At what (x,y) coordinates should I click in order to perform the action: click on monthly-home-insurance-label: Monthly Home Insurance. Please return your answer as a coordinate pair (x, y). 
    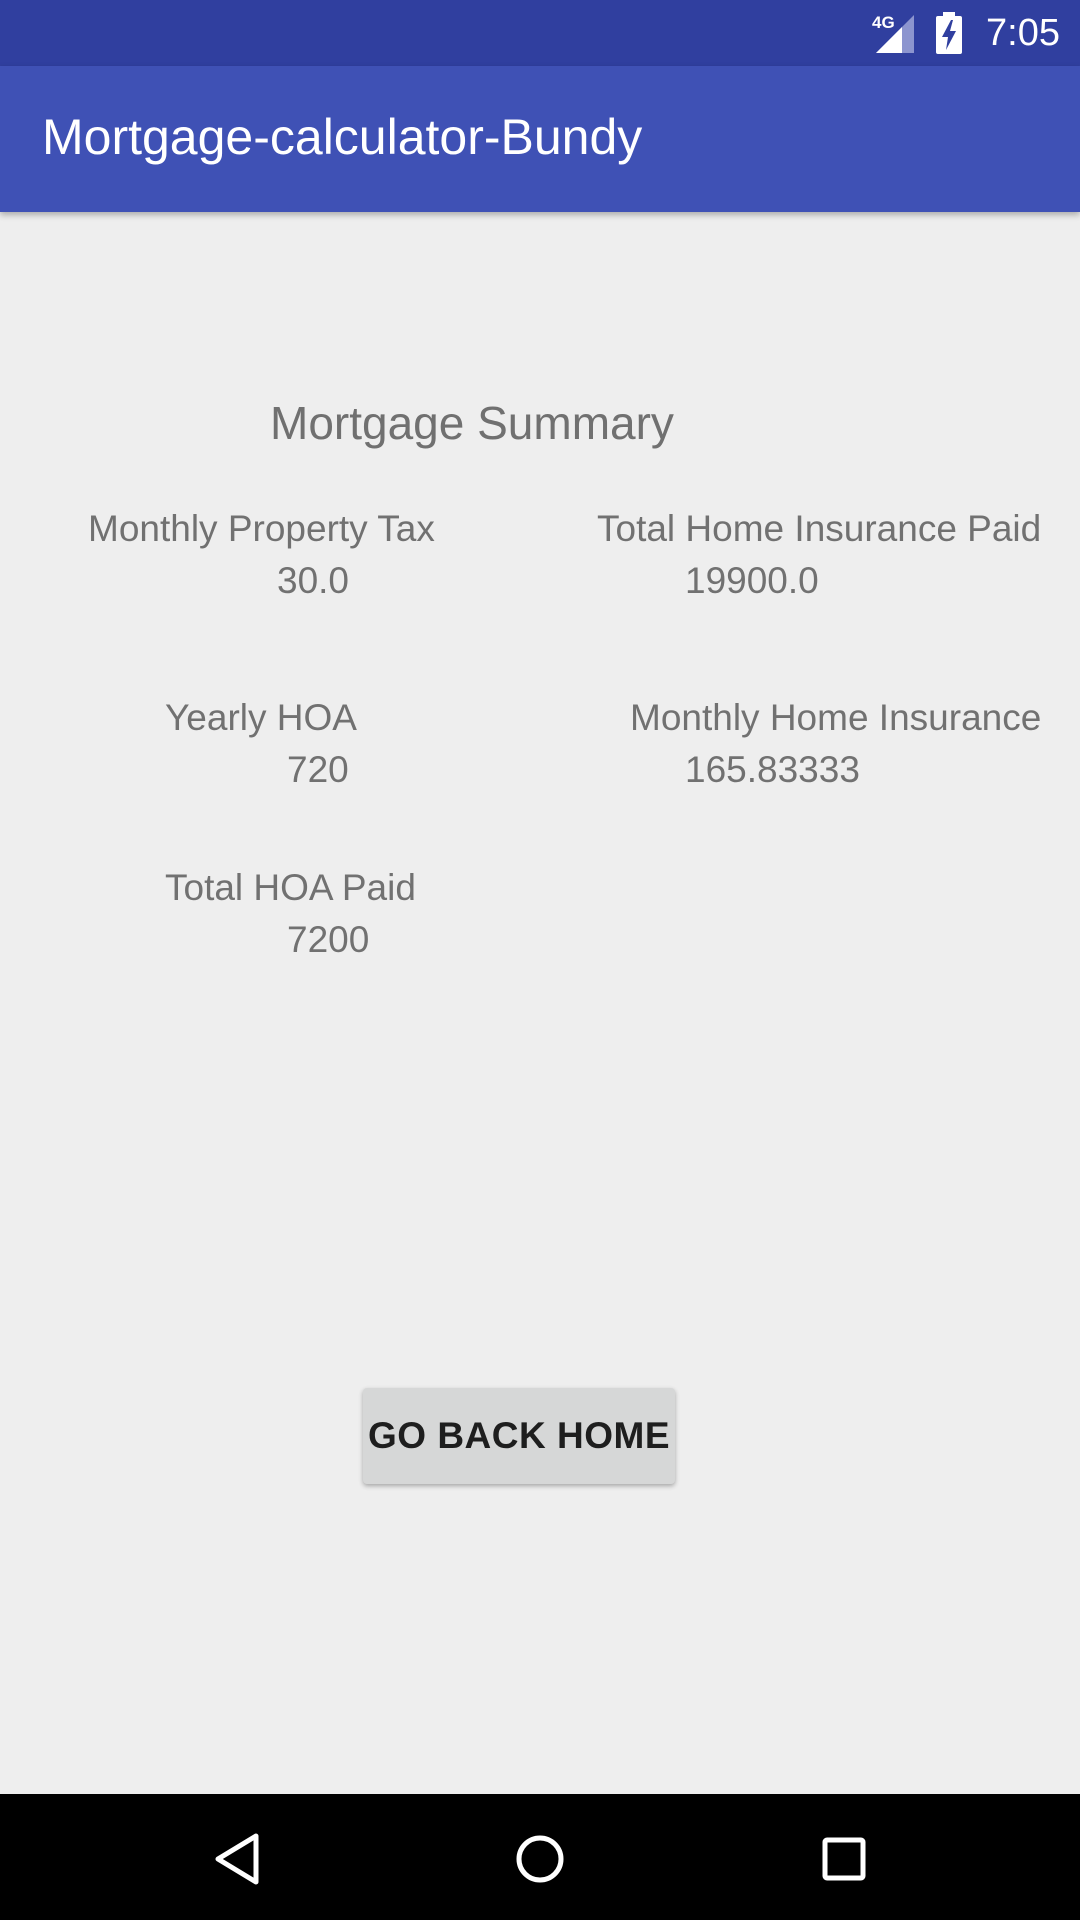
    Looking at the image, I should click on (836, 717).